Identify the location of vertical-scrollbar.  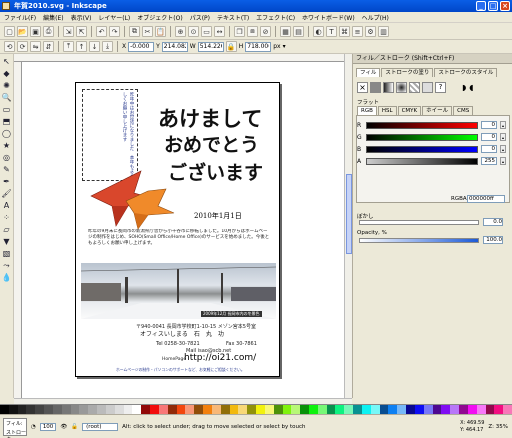
(348, 226).